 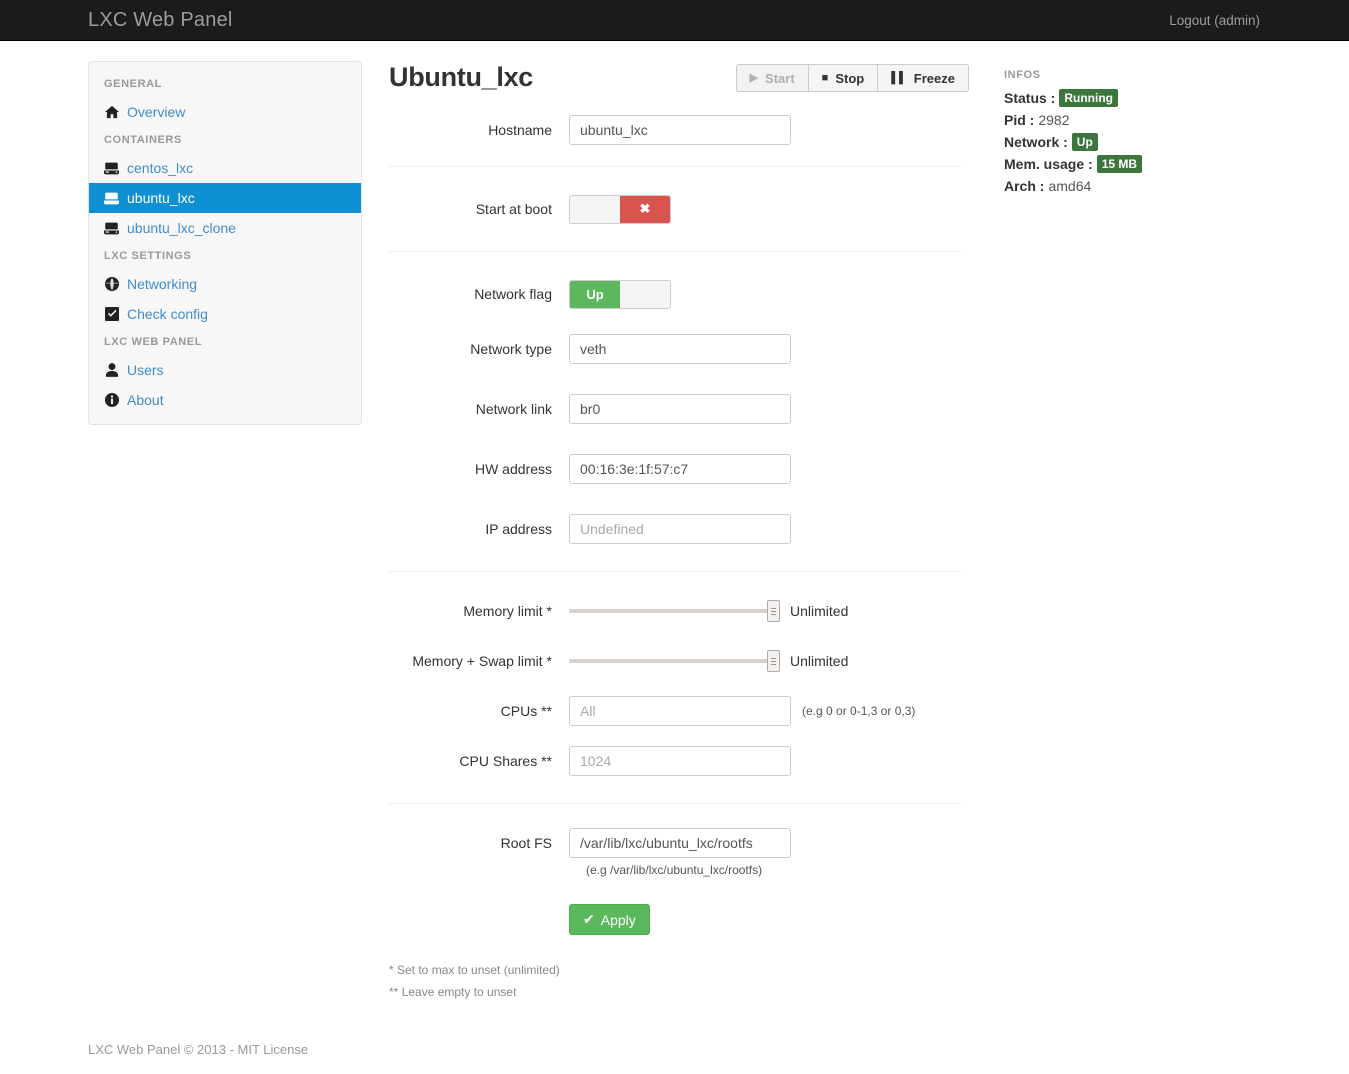 I want to click on memory-swap-limit-row: Memory + Swap limit * Unlimited, so click(x=679, y=661).